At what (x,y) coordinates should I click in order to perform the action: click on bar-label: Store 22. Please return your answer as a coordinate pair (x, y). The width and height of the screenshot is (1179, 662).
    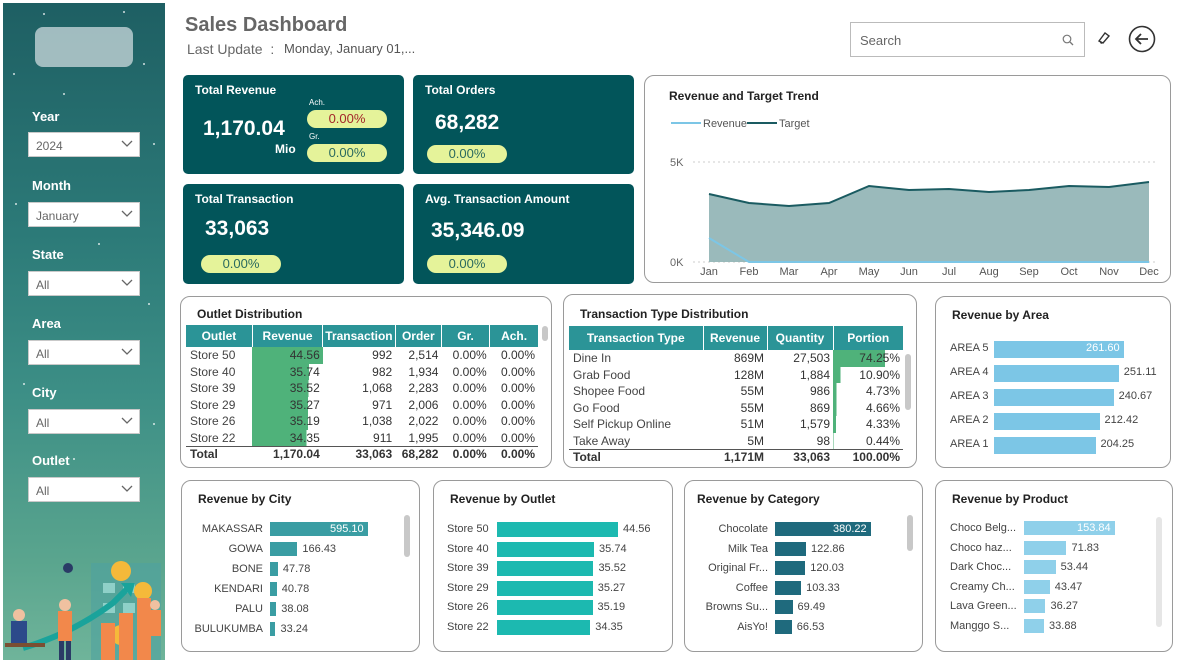
    Looking at the image, I should click on (468, 626).